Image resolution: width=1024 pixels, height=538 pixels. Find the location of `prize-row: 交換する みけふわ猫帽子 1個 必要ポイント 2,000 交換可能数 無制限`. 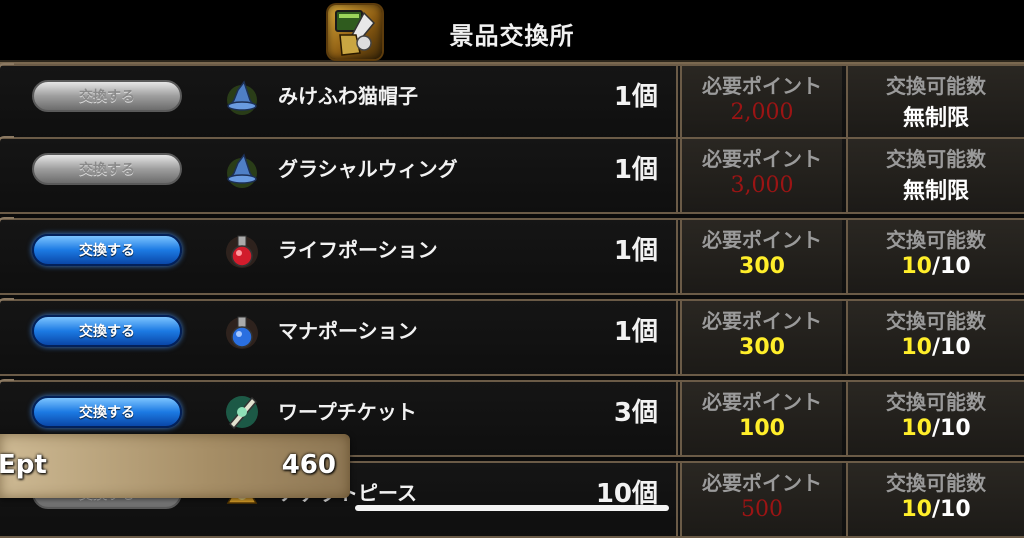

prize-row: 交換する みけふわ猫帽子 1個 必要ポイント 2,000 交換可能数 無制限 is located at coordinates (512, 102).